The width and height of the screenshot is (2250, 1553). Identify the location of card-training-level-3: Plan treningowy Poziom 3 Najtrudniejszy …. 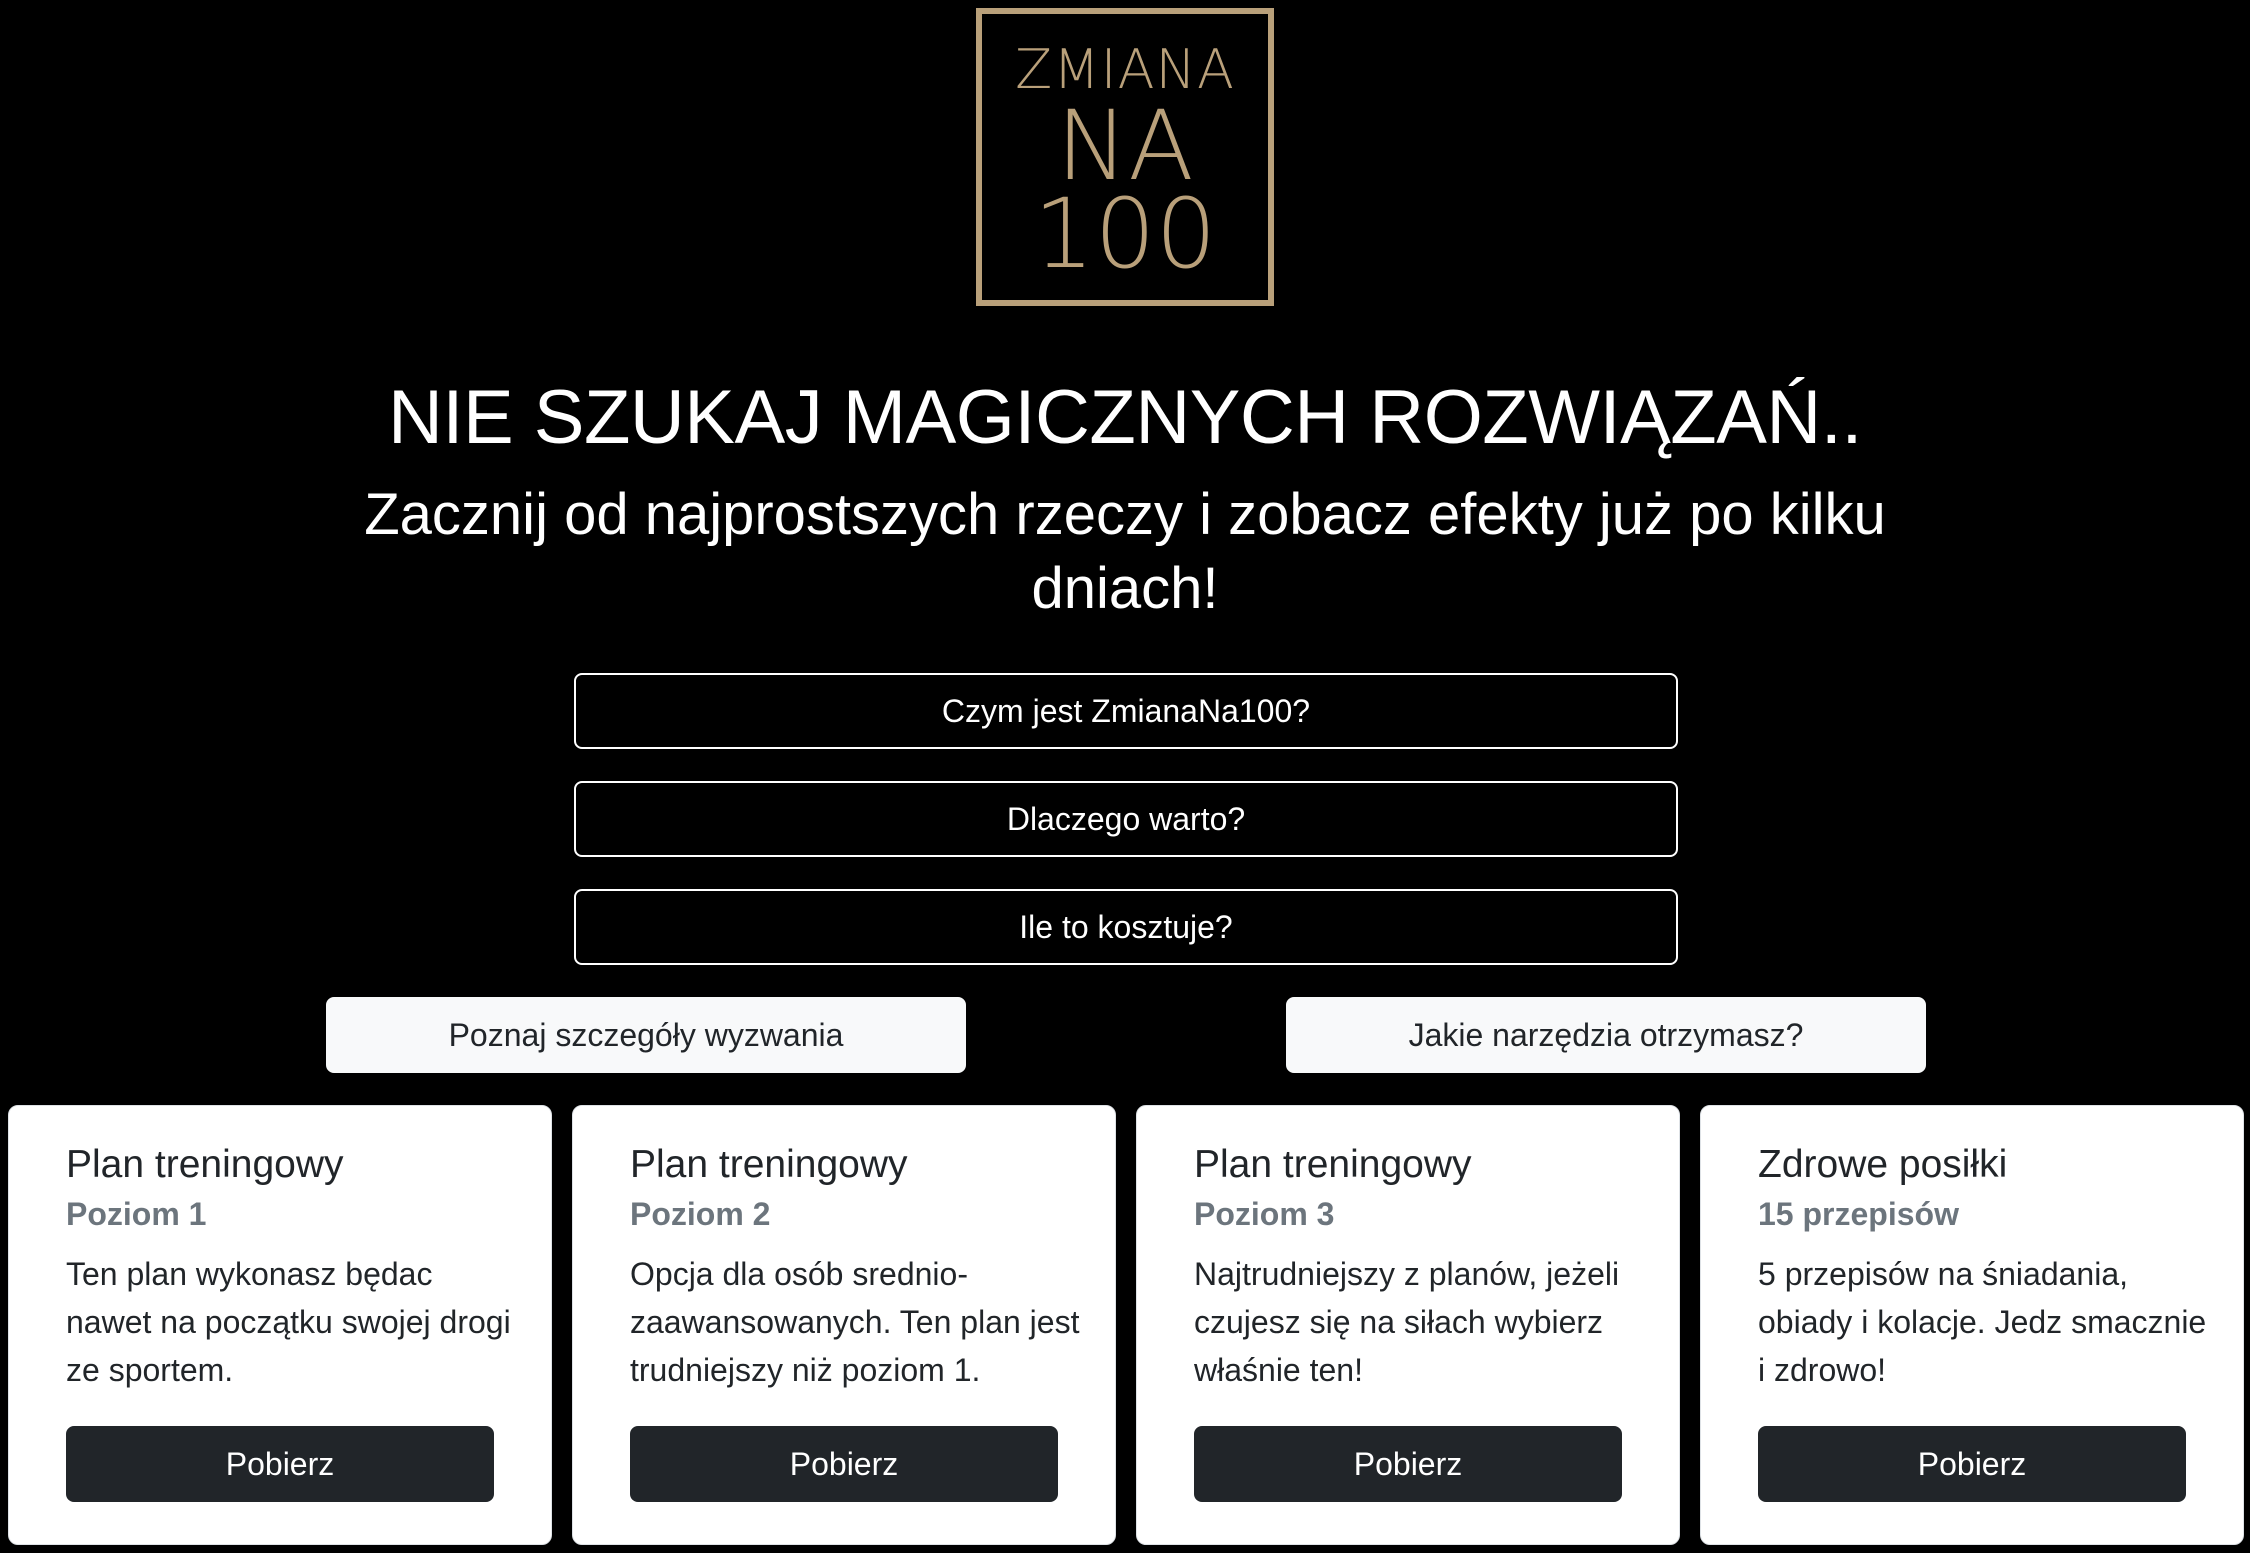
(1408, 1325).